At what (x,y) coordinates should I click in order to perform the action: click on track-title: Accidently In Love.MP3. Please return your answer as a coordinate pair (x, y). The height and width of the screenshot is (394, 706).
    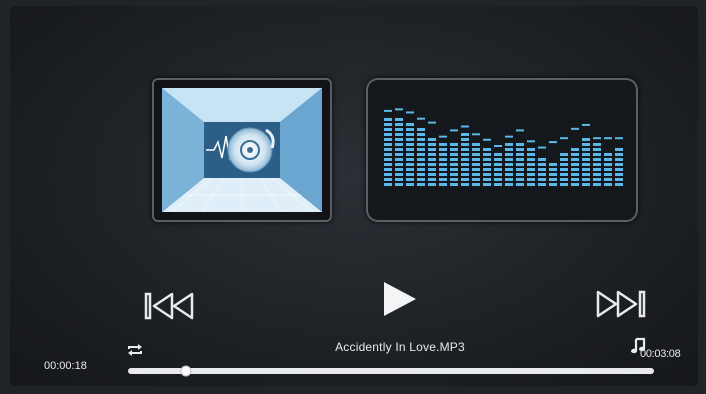
    Looking at the image, I should click on (400, 347).